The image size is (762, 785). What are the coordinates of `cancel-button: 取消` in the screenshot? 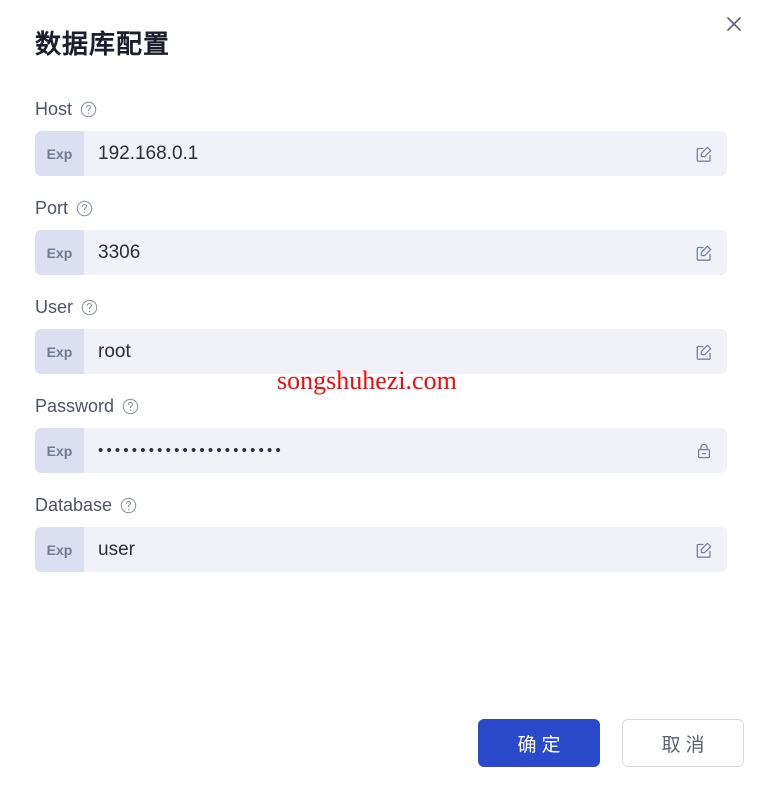 It's located at (683, 743).